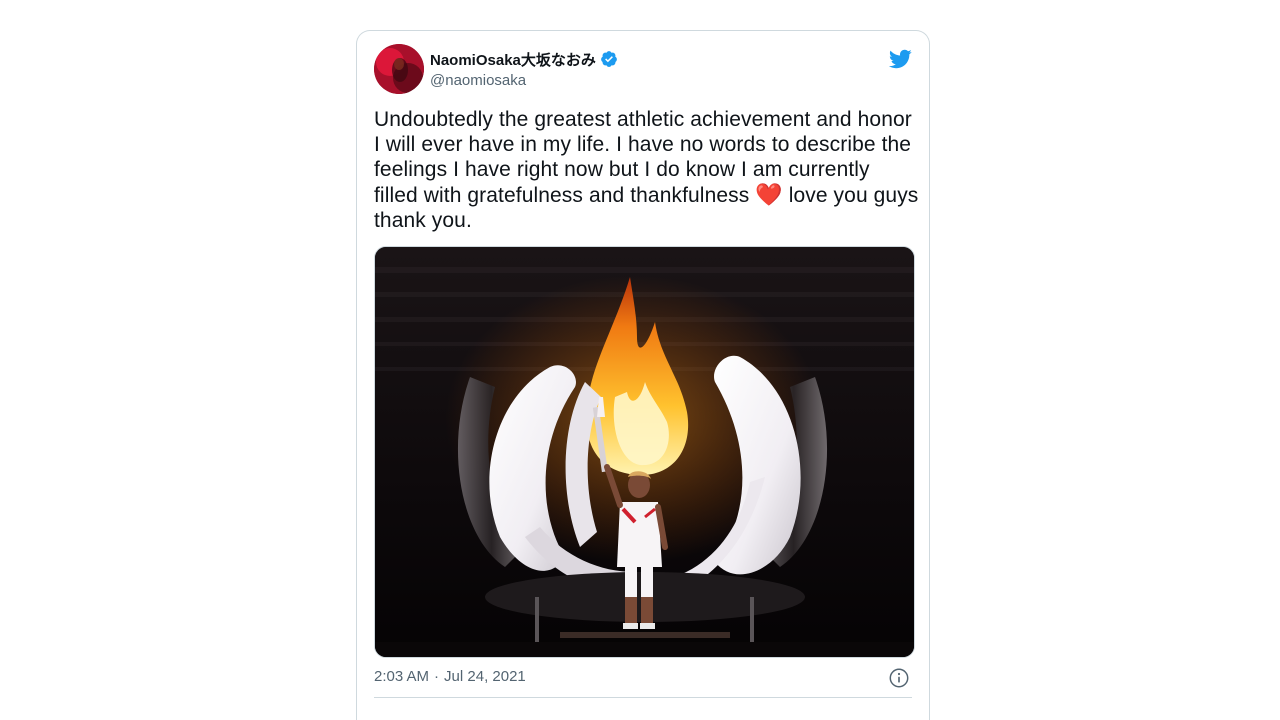  What do you see at coordinates (643, 697) in the screenshot?
I see `divider` at bounding box center [643, 697].